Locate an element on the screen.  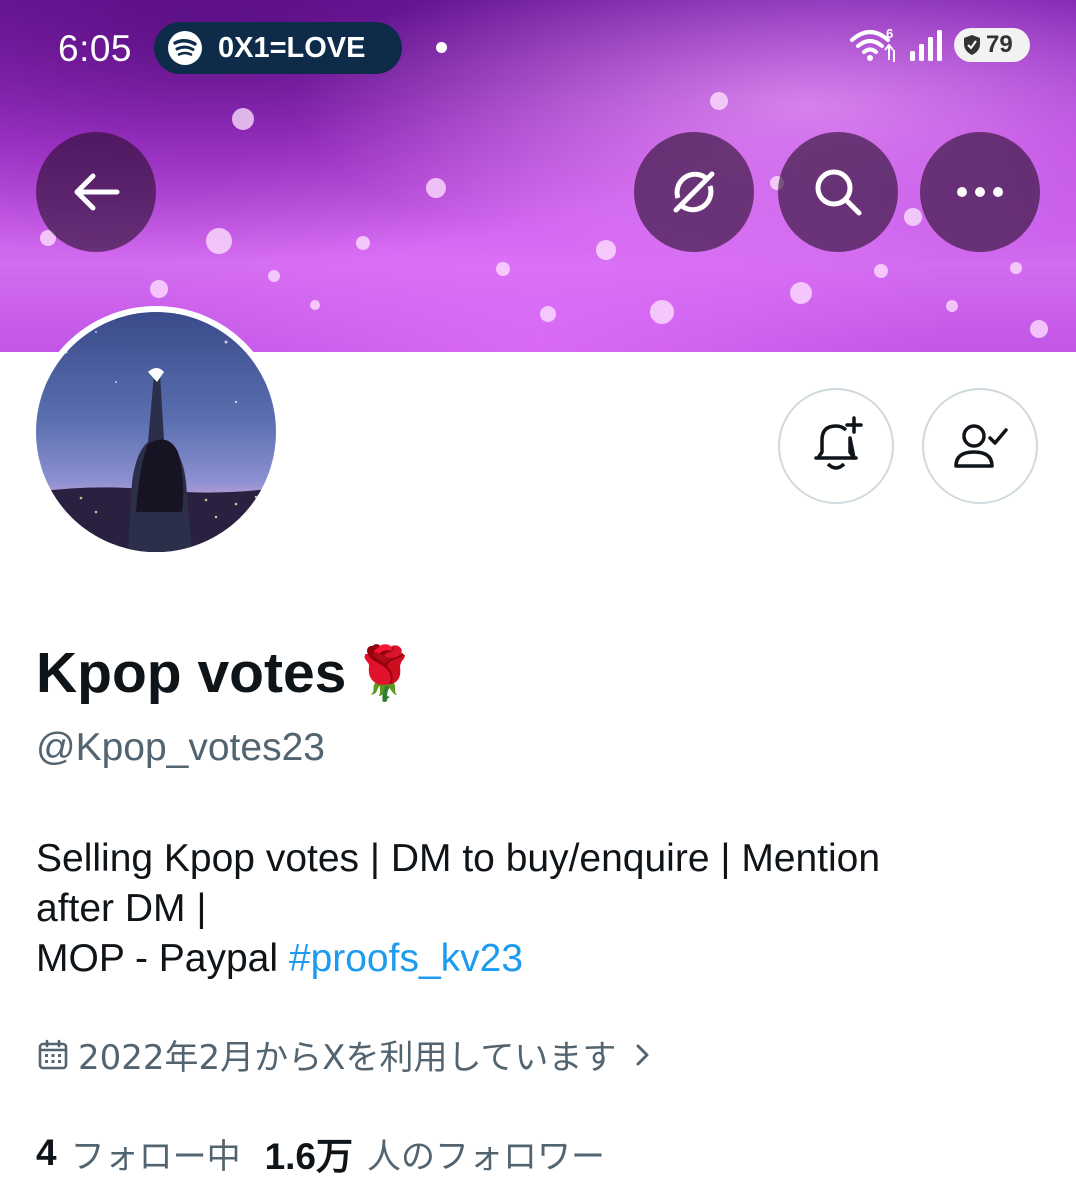
grok-icon is located at coordinates (694, 192).